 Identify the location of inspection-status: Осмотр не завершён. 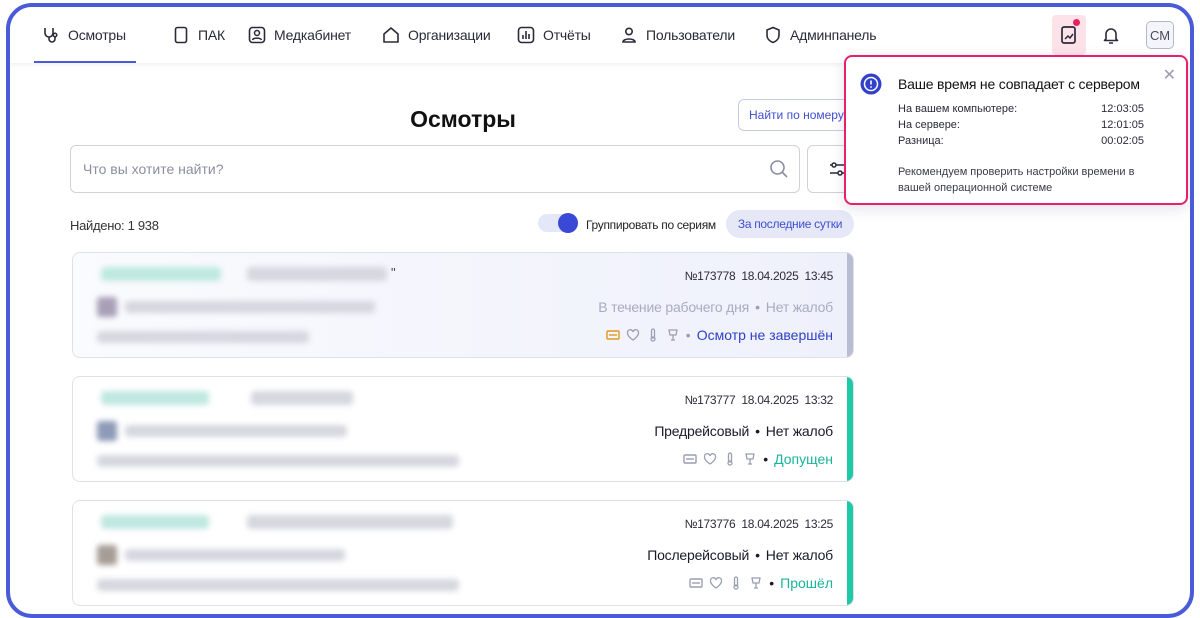
(764, 335).